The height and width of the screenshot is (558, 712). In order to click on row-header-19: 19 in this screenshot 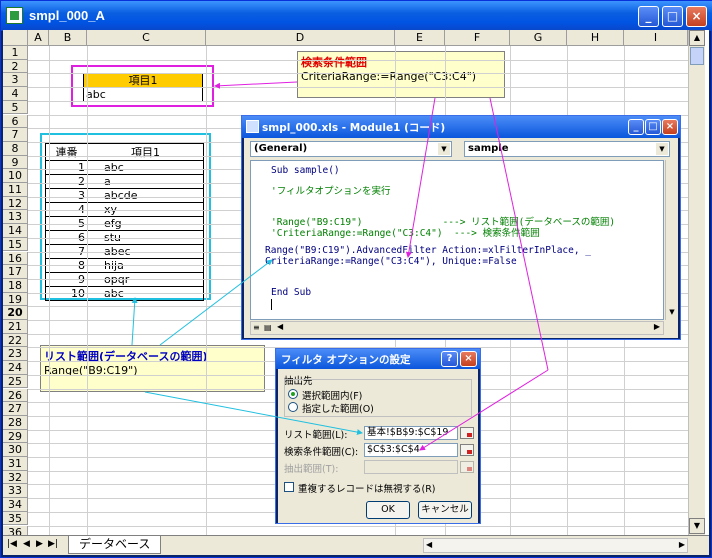, I will do `click(15, 299)`.